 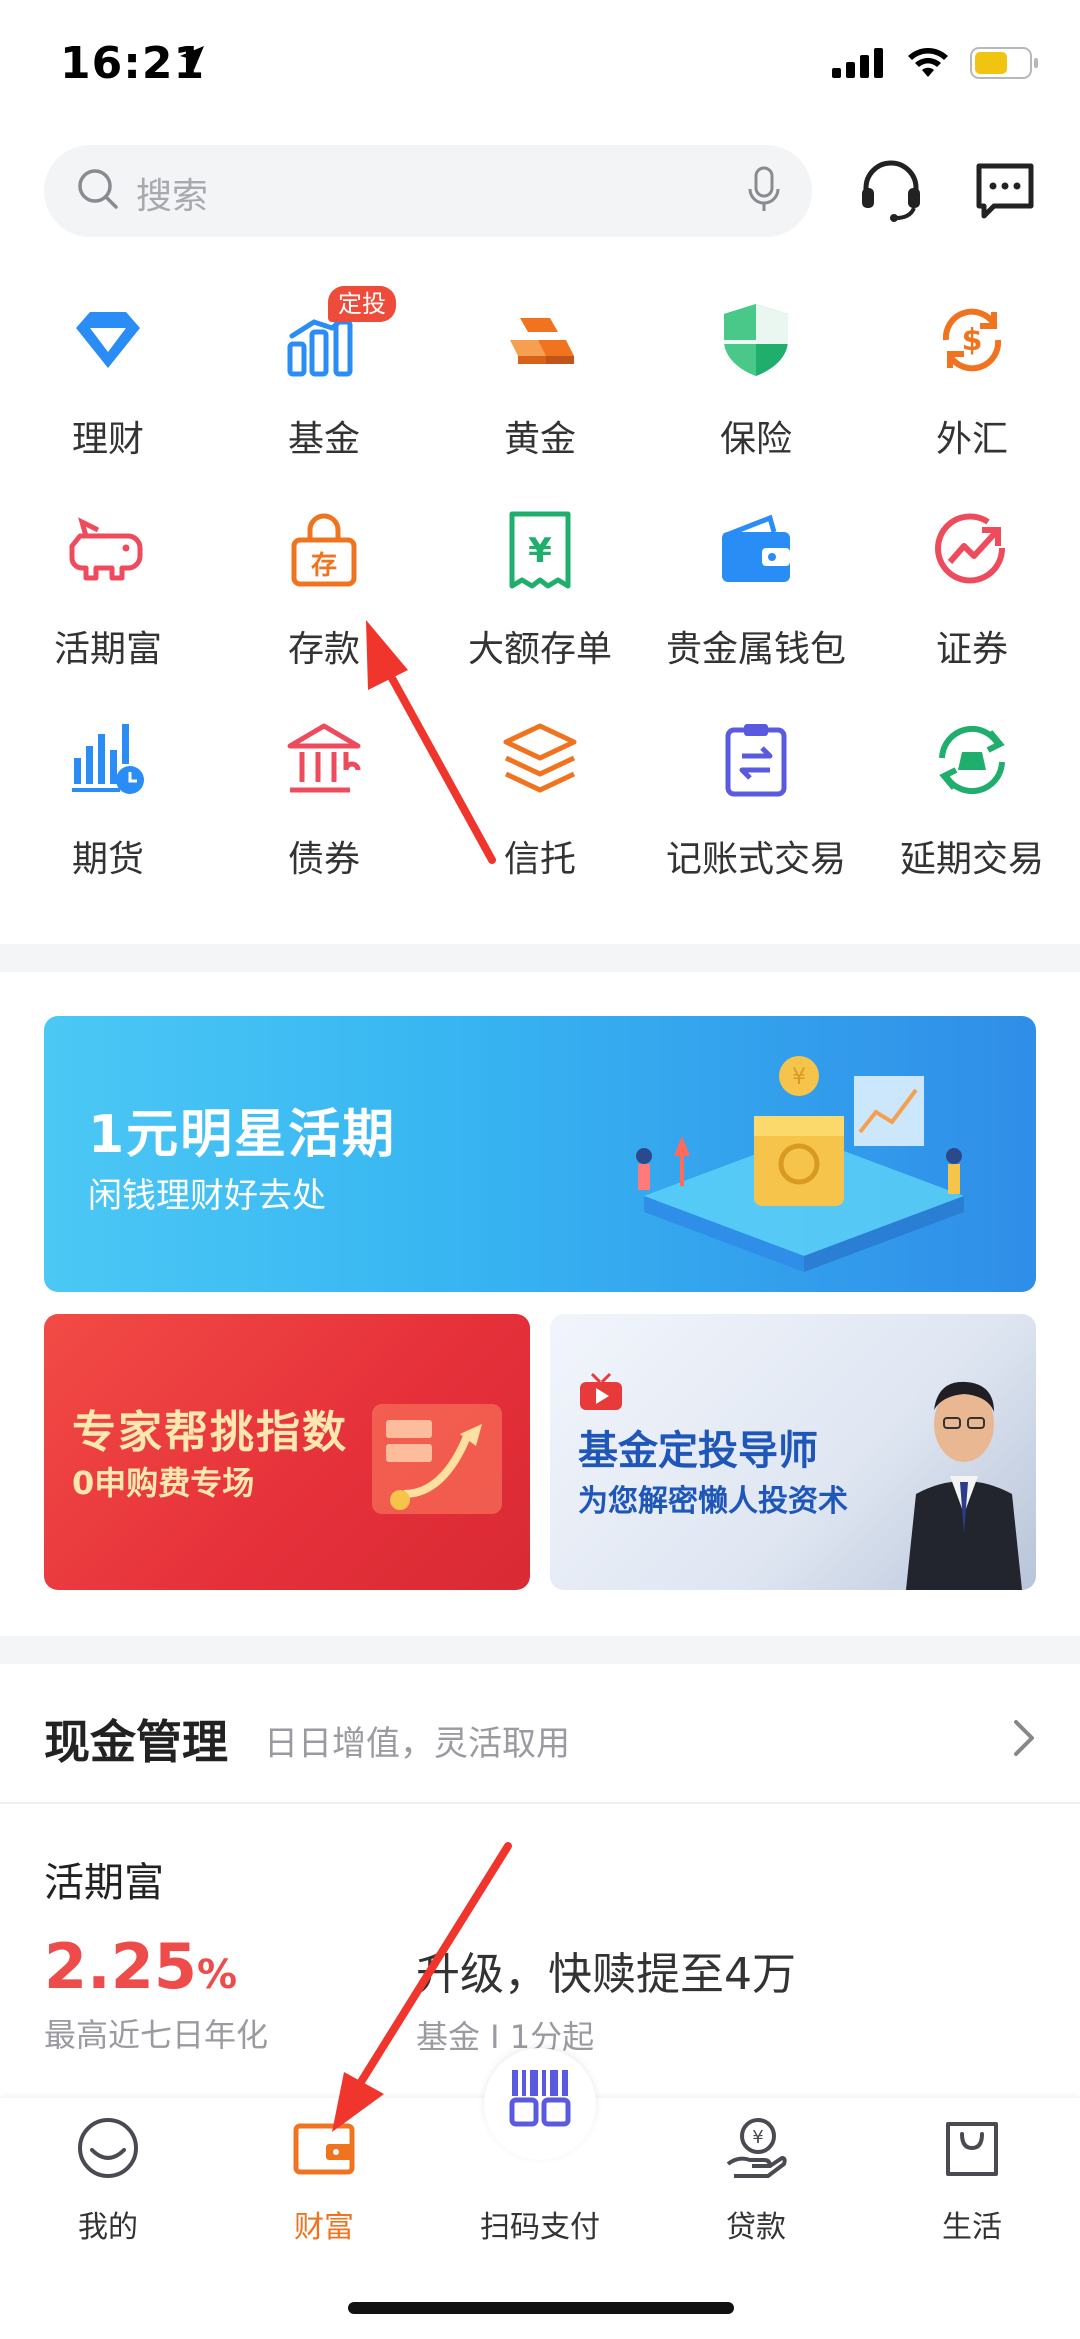 What do you see at coordinates (324, 758) in the screenshot?
I see `bank-building-icon` at bounding box center [324, 758].